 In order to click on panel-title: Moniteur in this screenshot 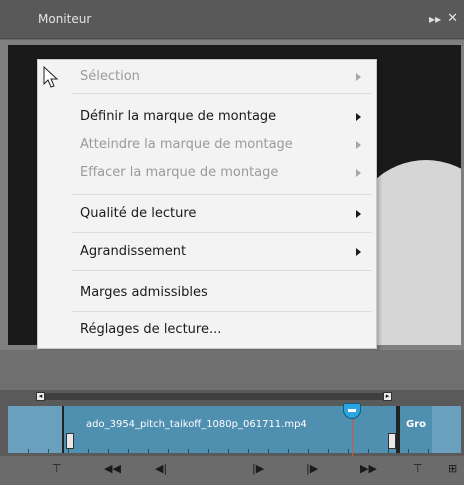, I will do `click(65, 19)`.